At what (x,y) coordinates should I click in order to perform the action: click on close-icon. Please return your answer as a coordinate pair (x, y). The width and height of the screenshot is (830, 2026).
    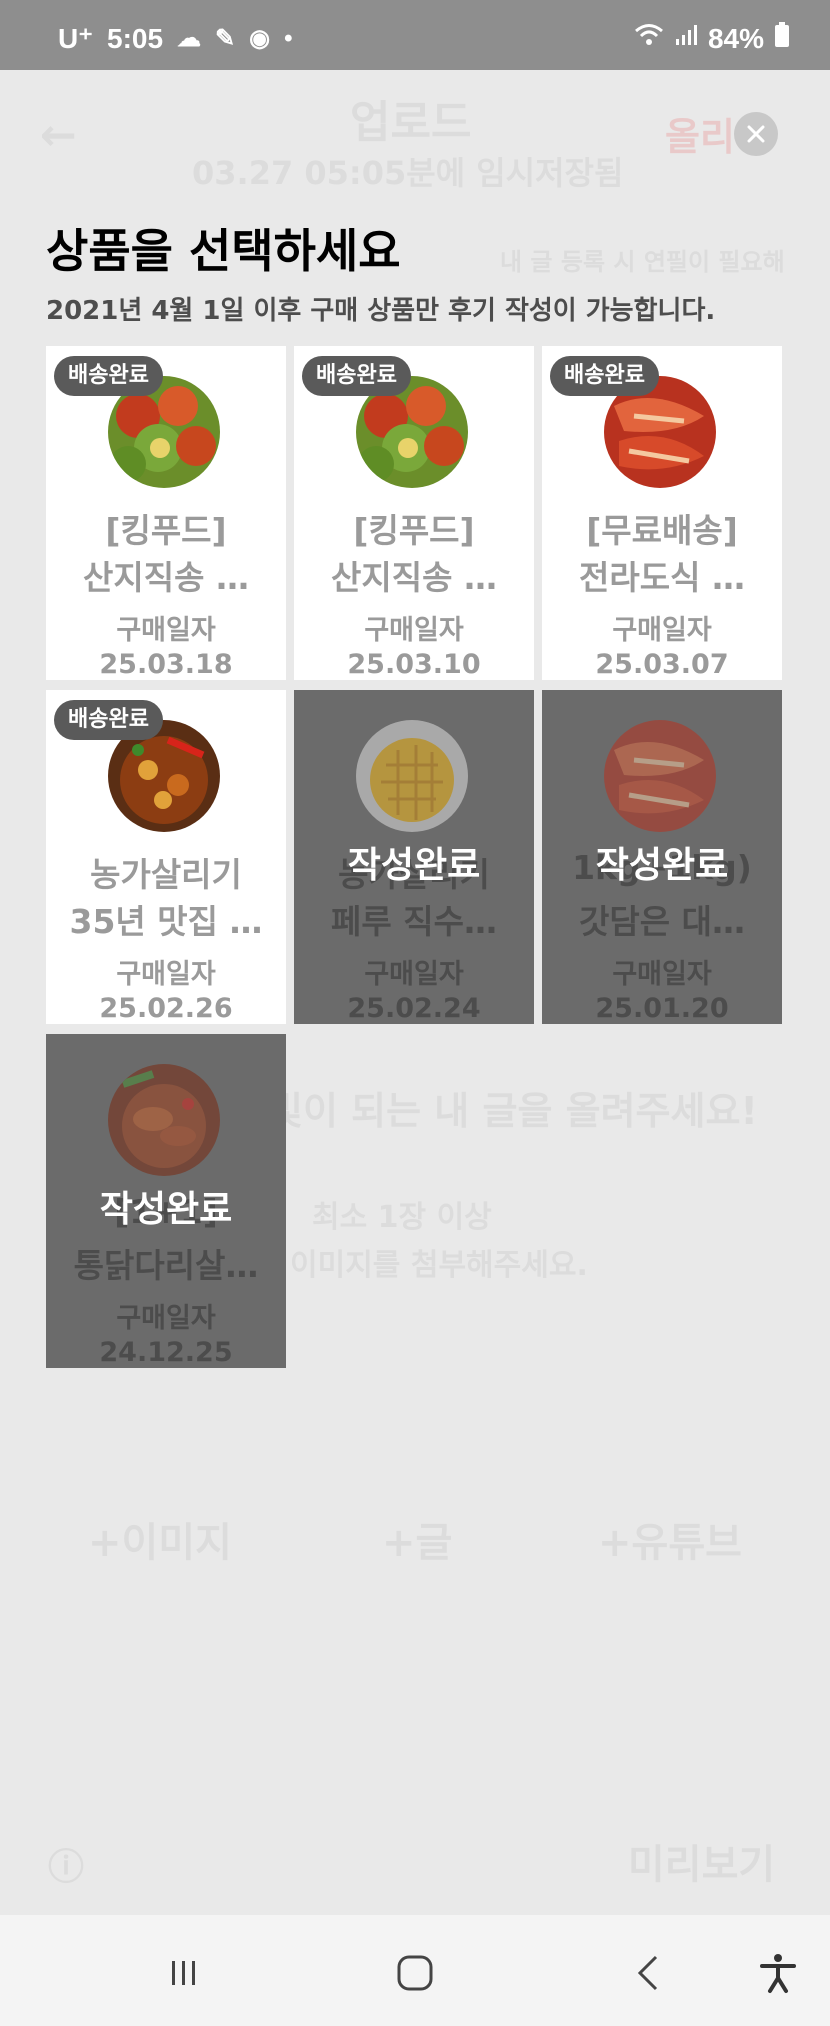
    Looking at the image, I should click on (756, 134).